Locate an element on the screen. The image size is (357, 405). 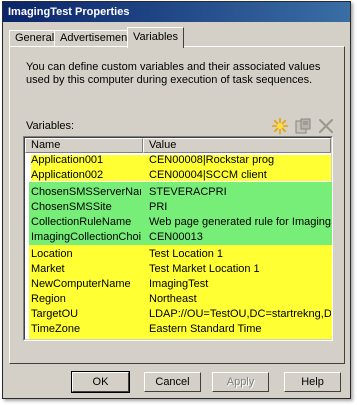
list-header: Name Value is located at coordinates (178, 145).